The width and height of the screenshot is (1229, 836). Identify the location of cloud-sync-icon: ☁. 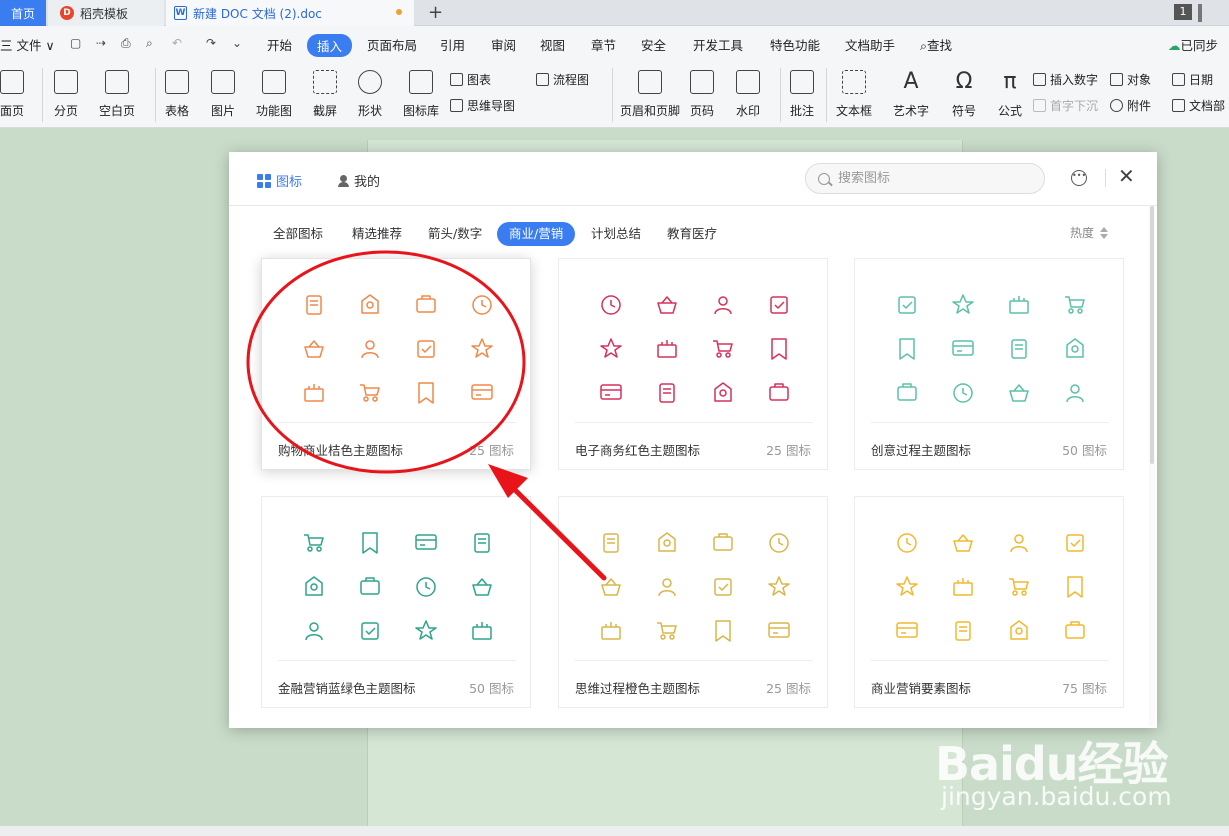
(1174, 45).